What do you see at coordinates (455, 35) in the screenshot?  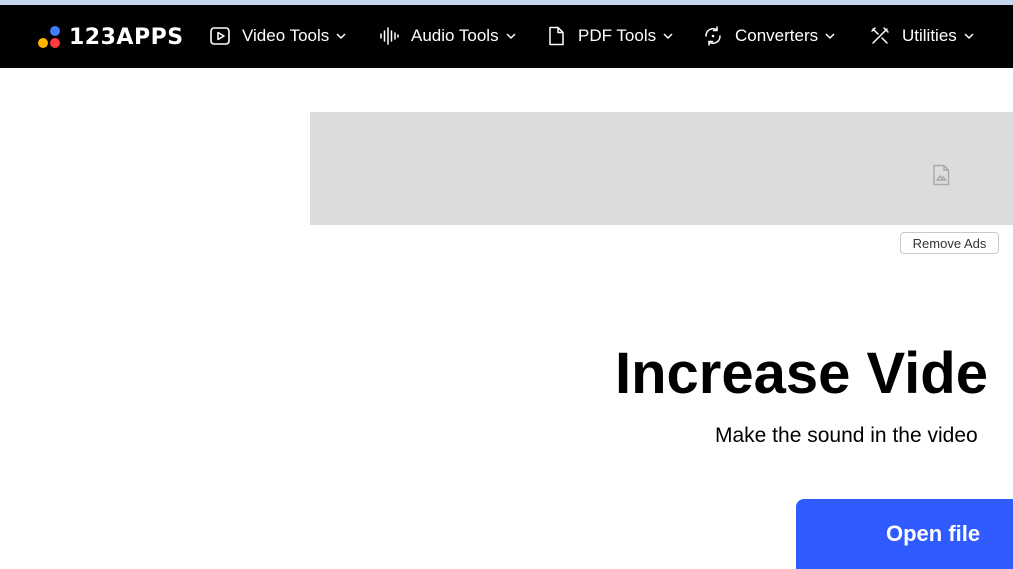 I see `nav-item-label: Audio Tools` at bounding box center [455, 35].